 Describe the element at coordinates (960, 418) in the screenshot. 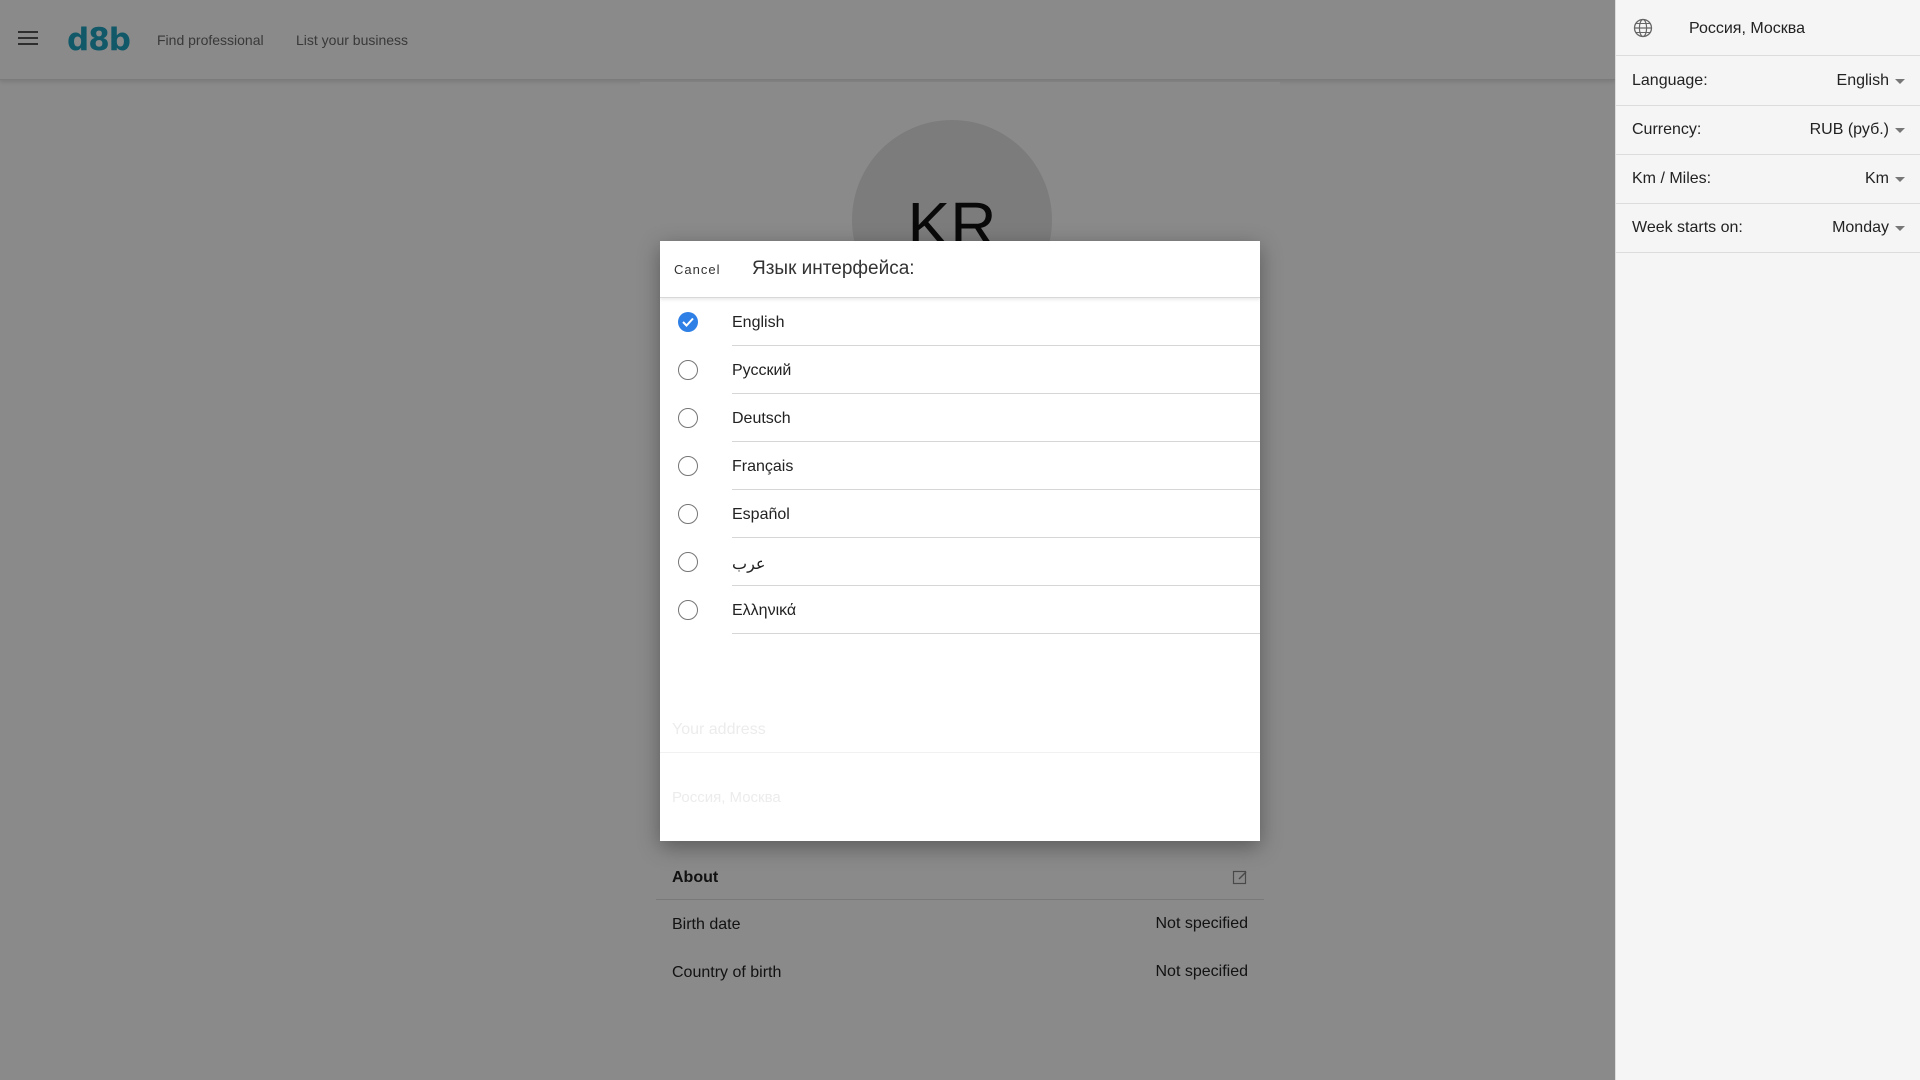

I see `language-option-german: Deutsch` at that location.